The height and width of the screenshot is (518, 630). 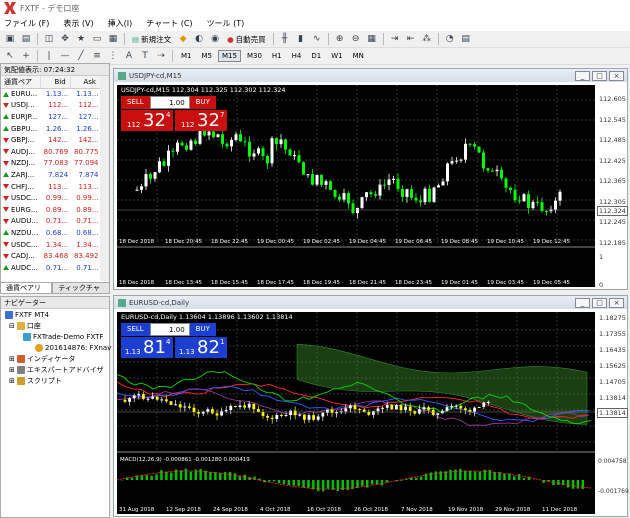 What do you see at coordinates (55, 164) in the screenshot?
I see `market-watch-row: NZDJ... 77.083 77.094` at bounding box center [55, 164].